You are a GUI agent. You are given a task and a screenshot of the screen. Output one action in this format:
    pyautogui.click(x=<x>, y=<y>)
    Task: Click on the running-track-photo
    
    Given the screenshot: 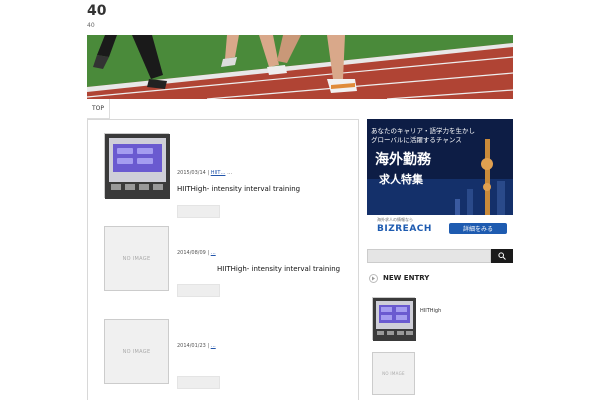 What is the action you would take?
    pyautogui.click(x=300, y=67)
    